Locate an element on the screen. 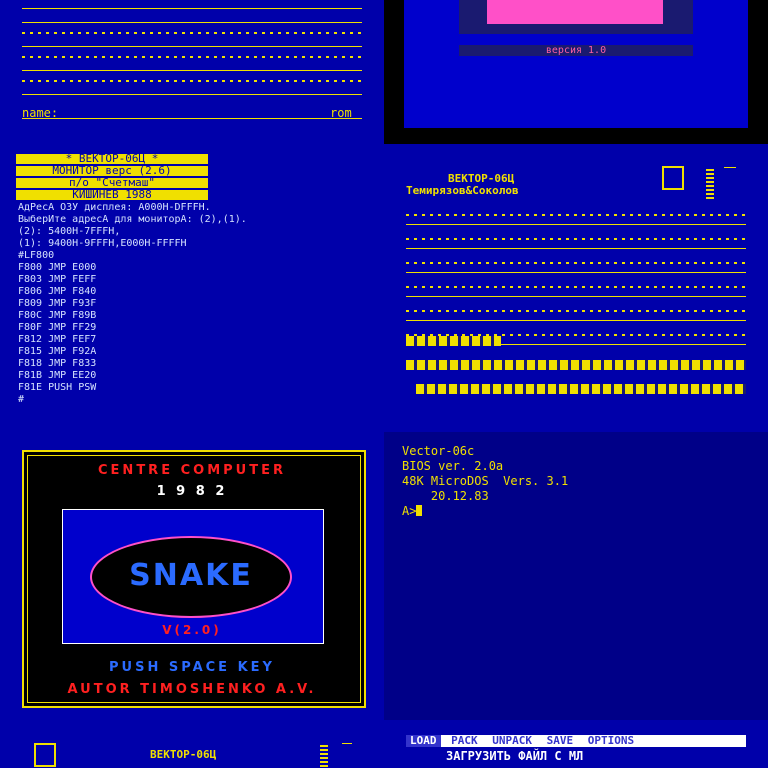  listing-line: АдРесА ОЗУ дисплея: А000Н-DFFFH. is located at coordinates (114, 207).